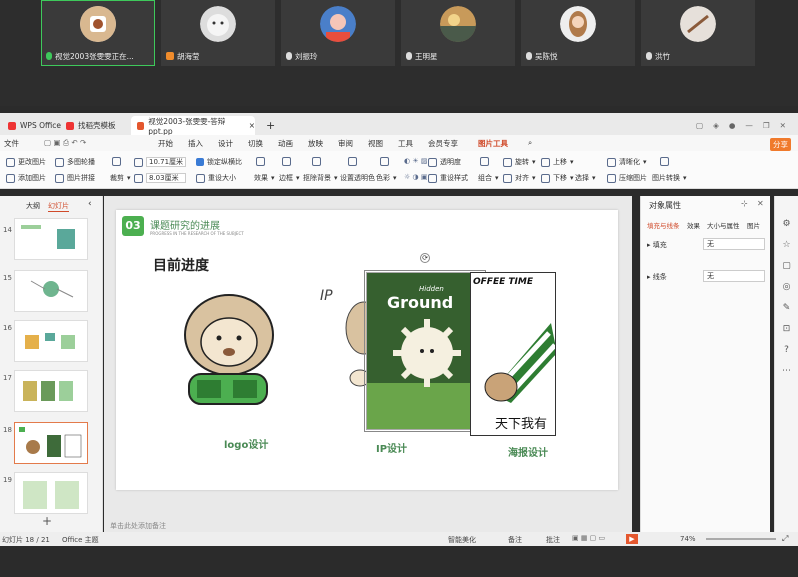 The image size is (798, 577). I want to click on move-down-button: 下移 ▾, so click(557, 178).